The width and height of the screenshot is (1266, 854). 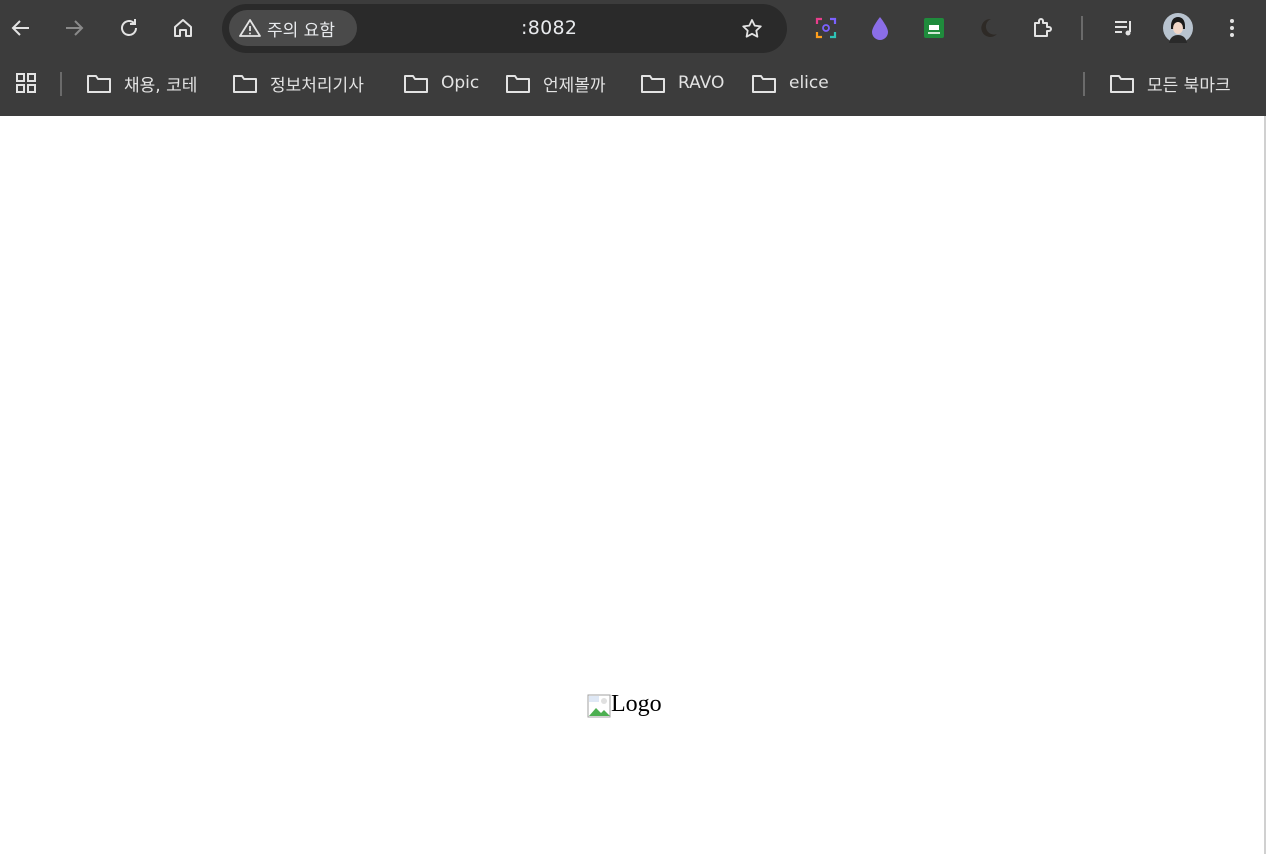 I want to click on bookmark-folder: elice, so click(x=790, y=83).